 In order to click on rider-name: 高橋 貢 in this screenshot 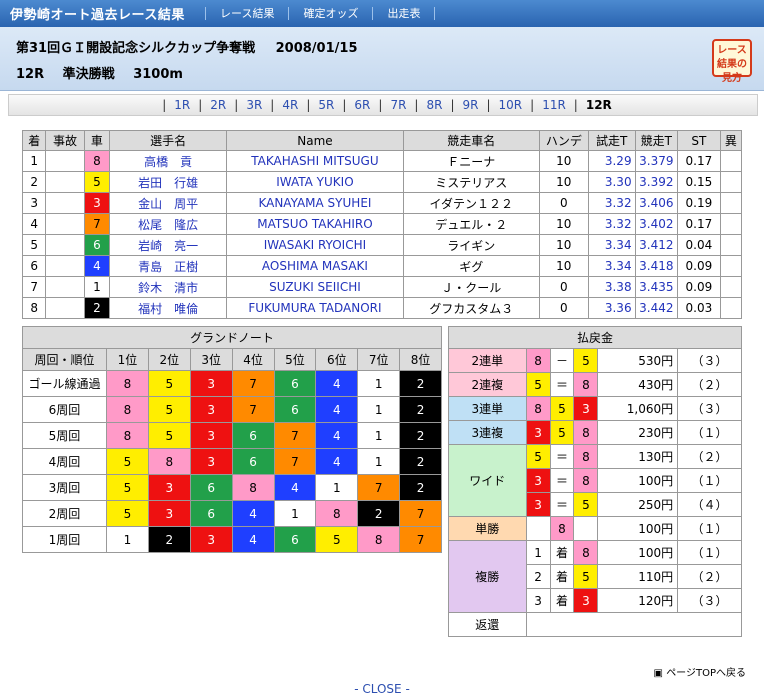, I will do `click(168, 161)`.